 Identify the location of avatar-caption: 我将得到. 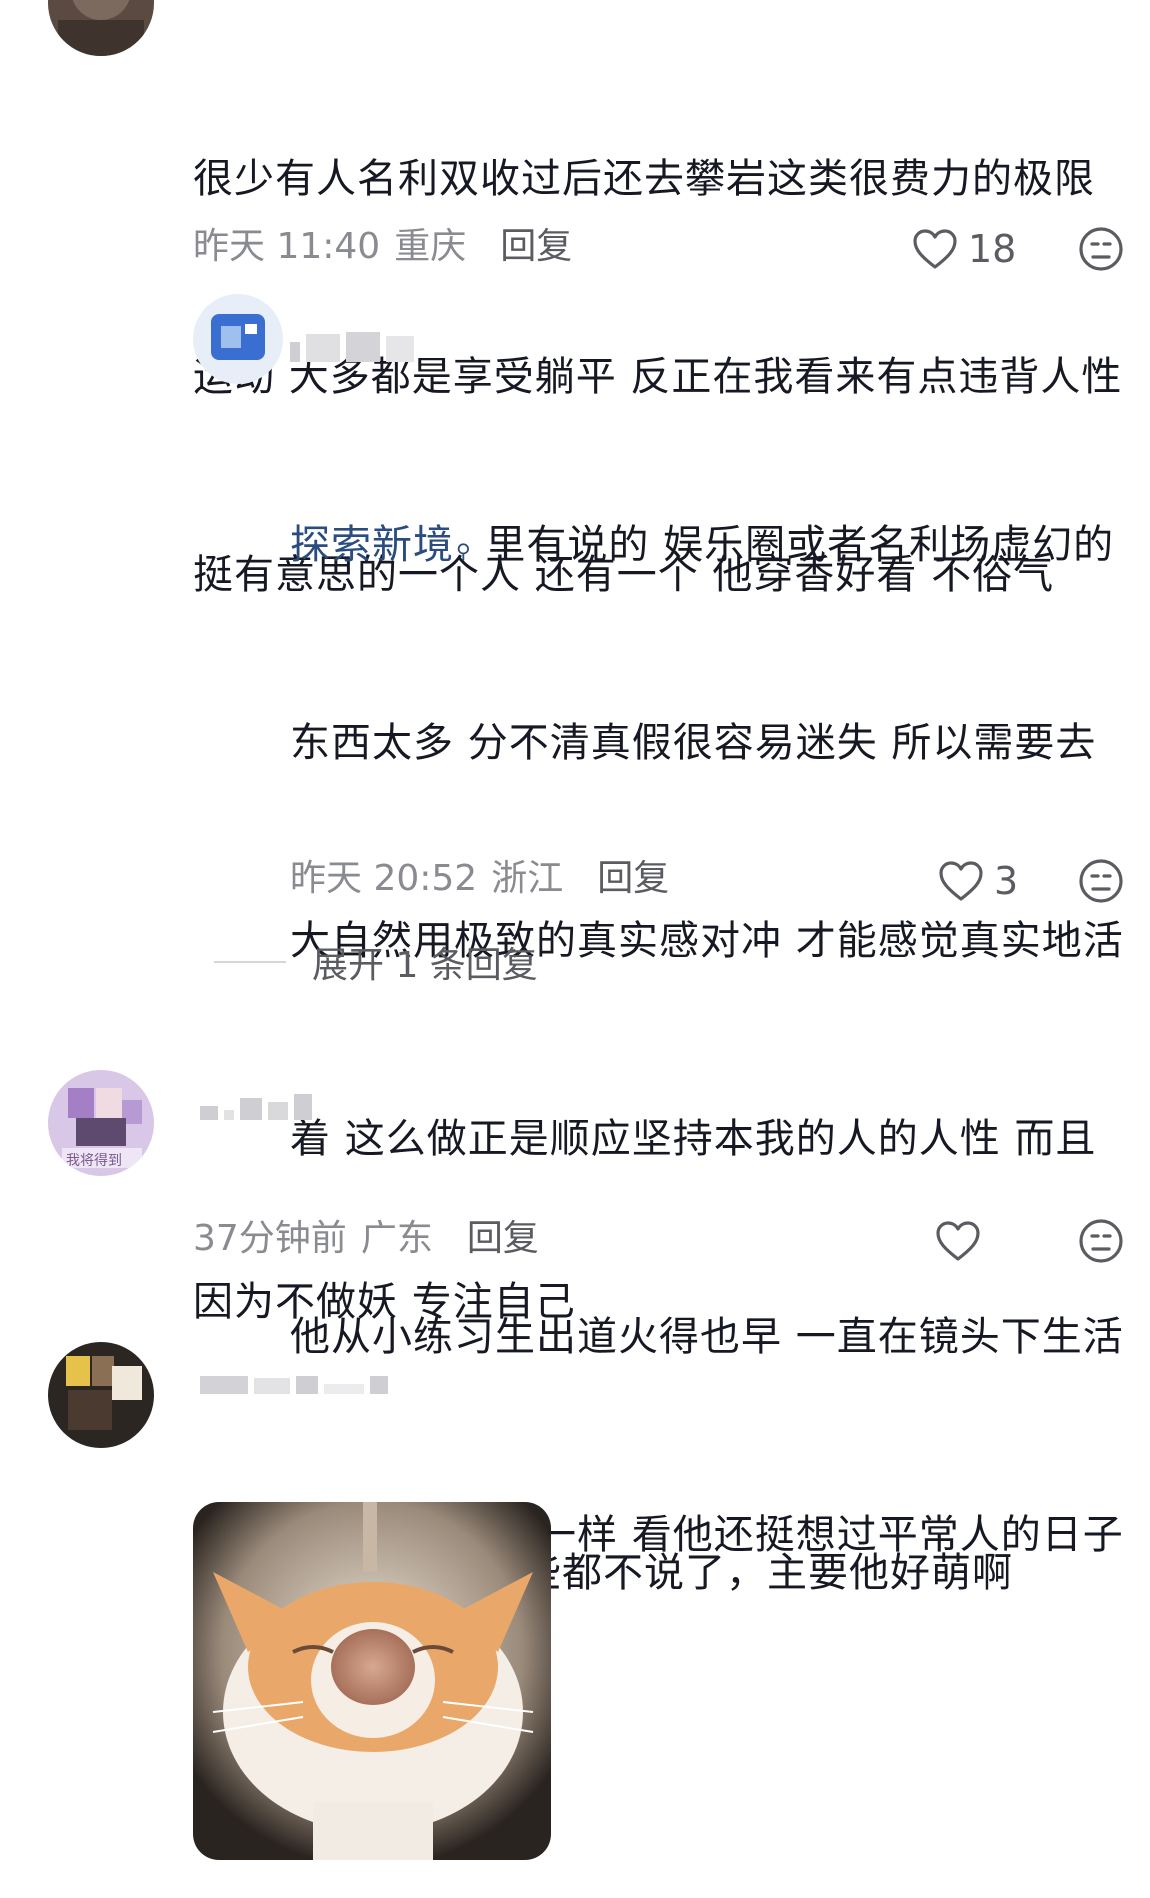
(94, 1161).